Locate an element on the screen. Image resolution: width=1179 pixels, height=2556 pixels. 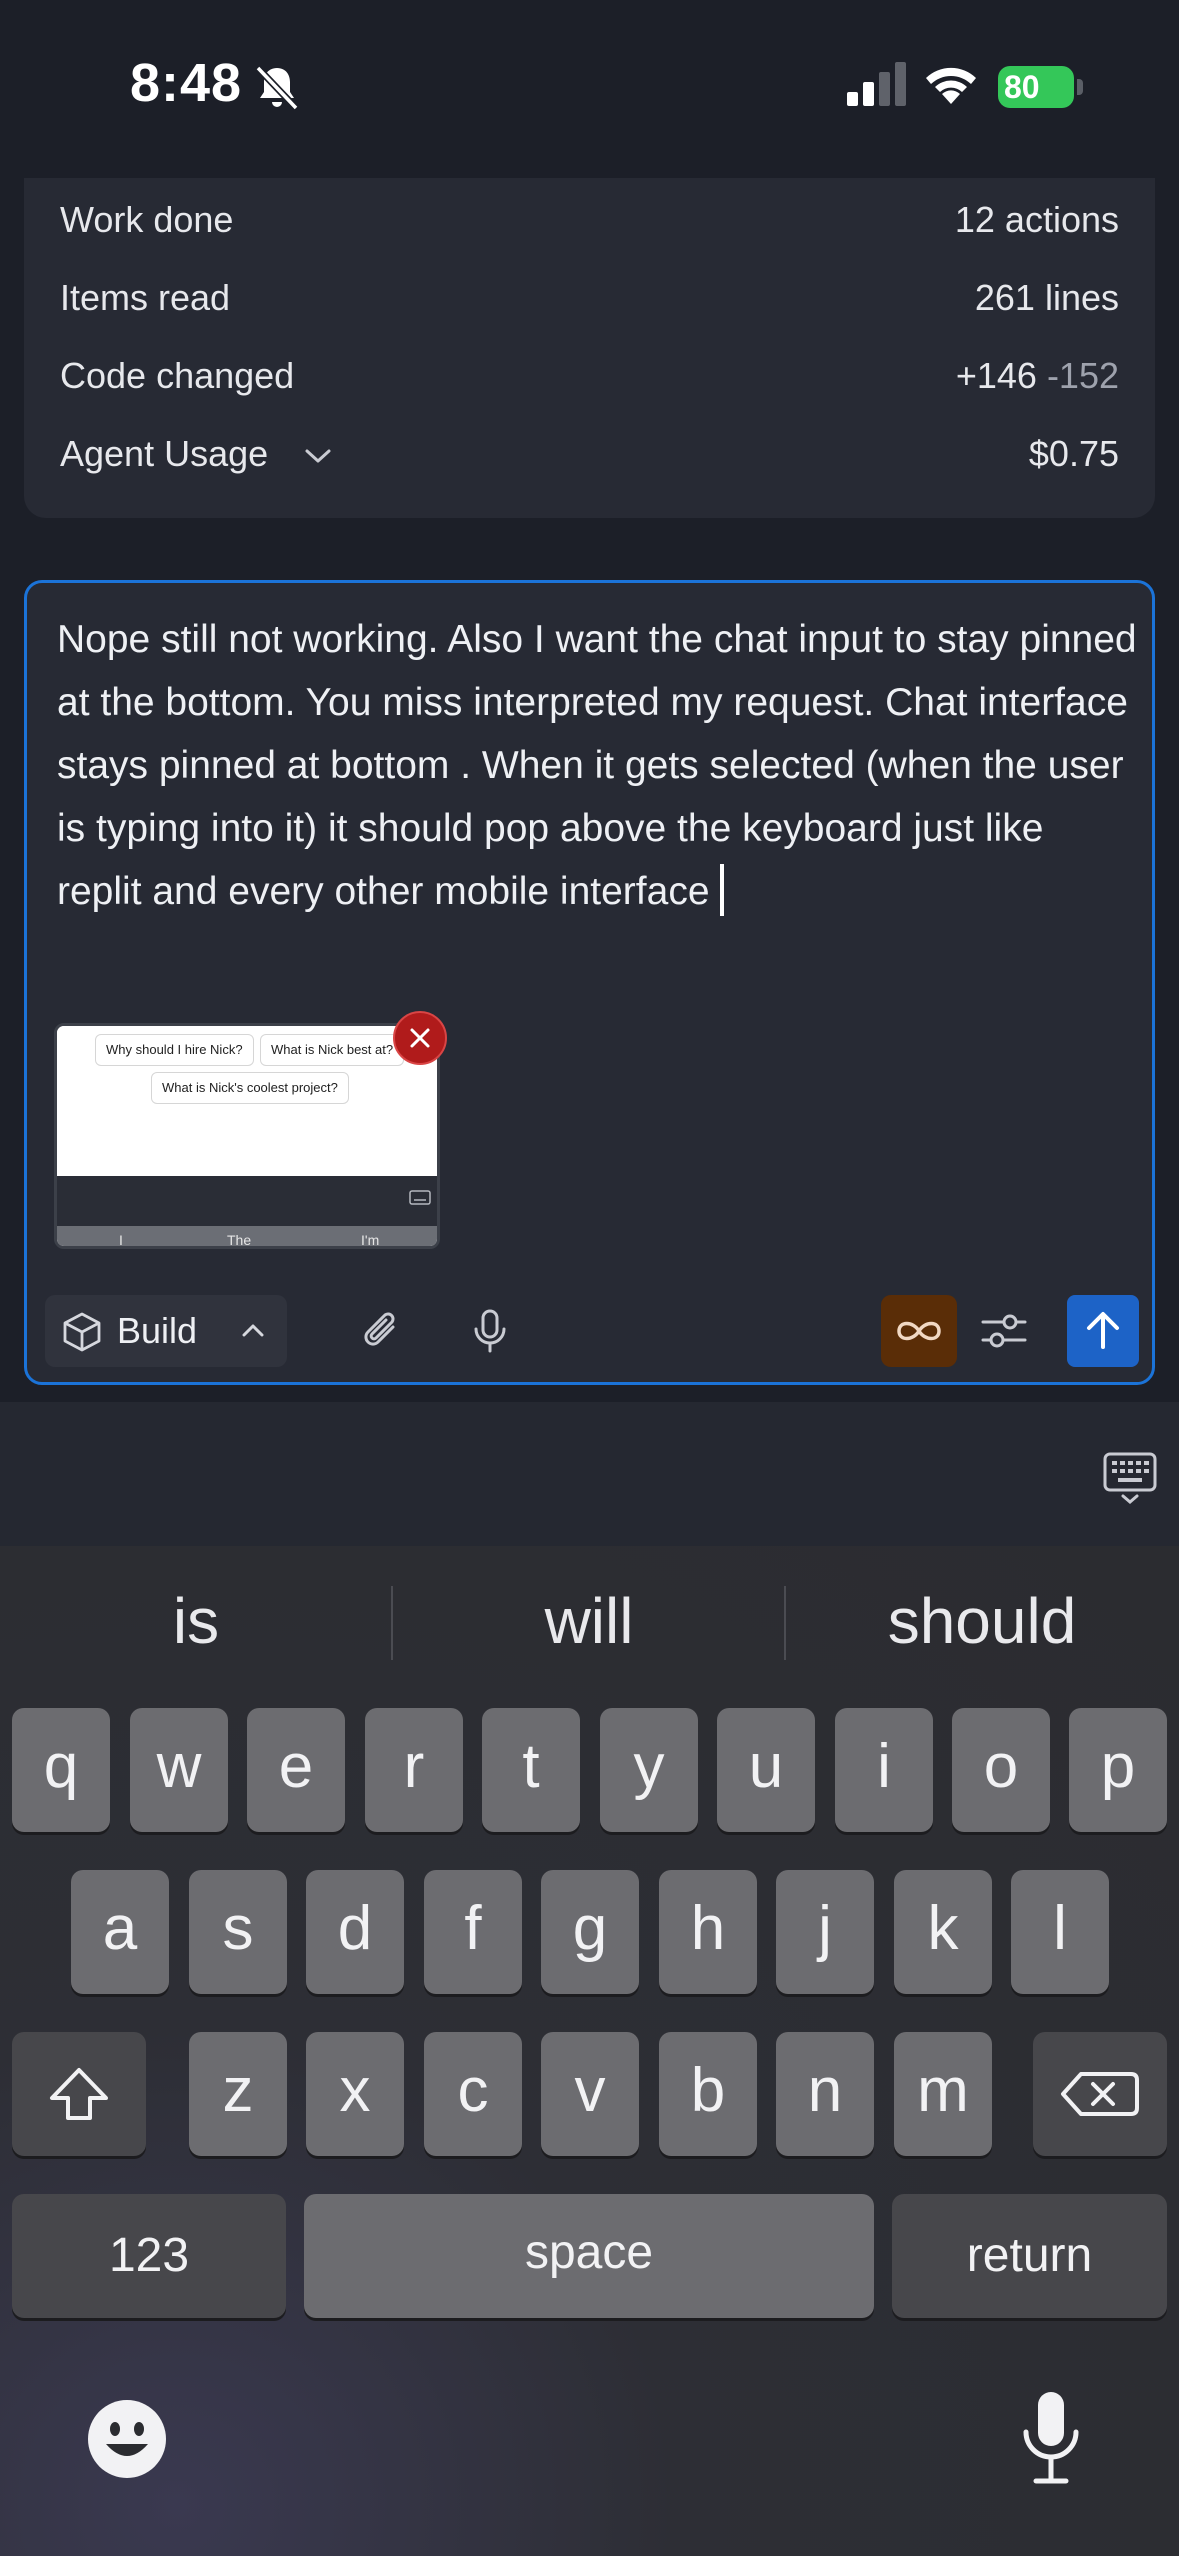
shift-key is located at coordinates (79, 2094).